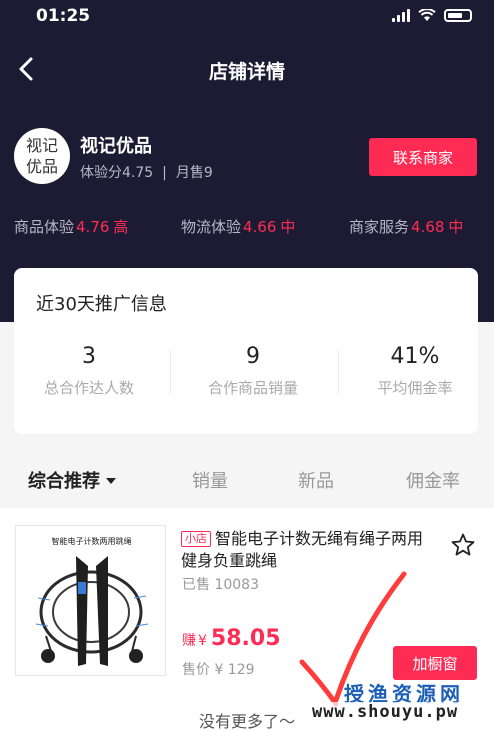  What do you see at coordinates (415, 388) in the screenshot?
I see `stat-label: 平均佣金率` at bounding box center [415, 388].